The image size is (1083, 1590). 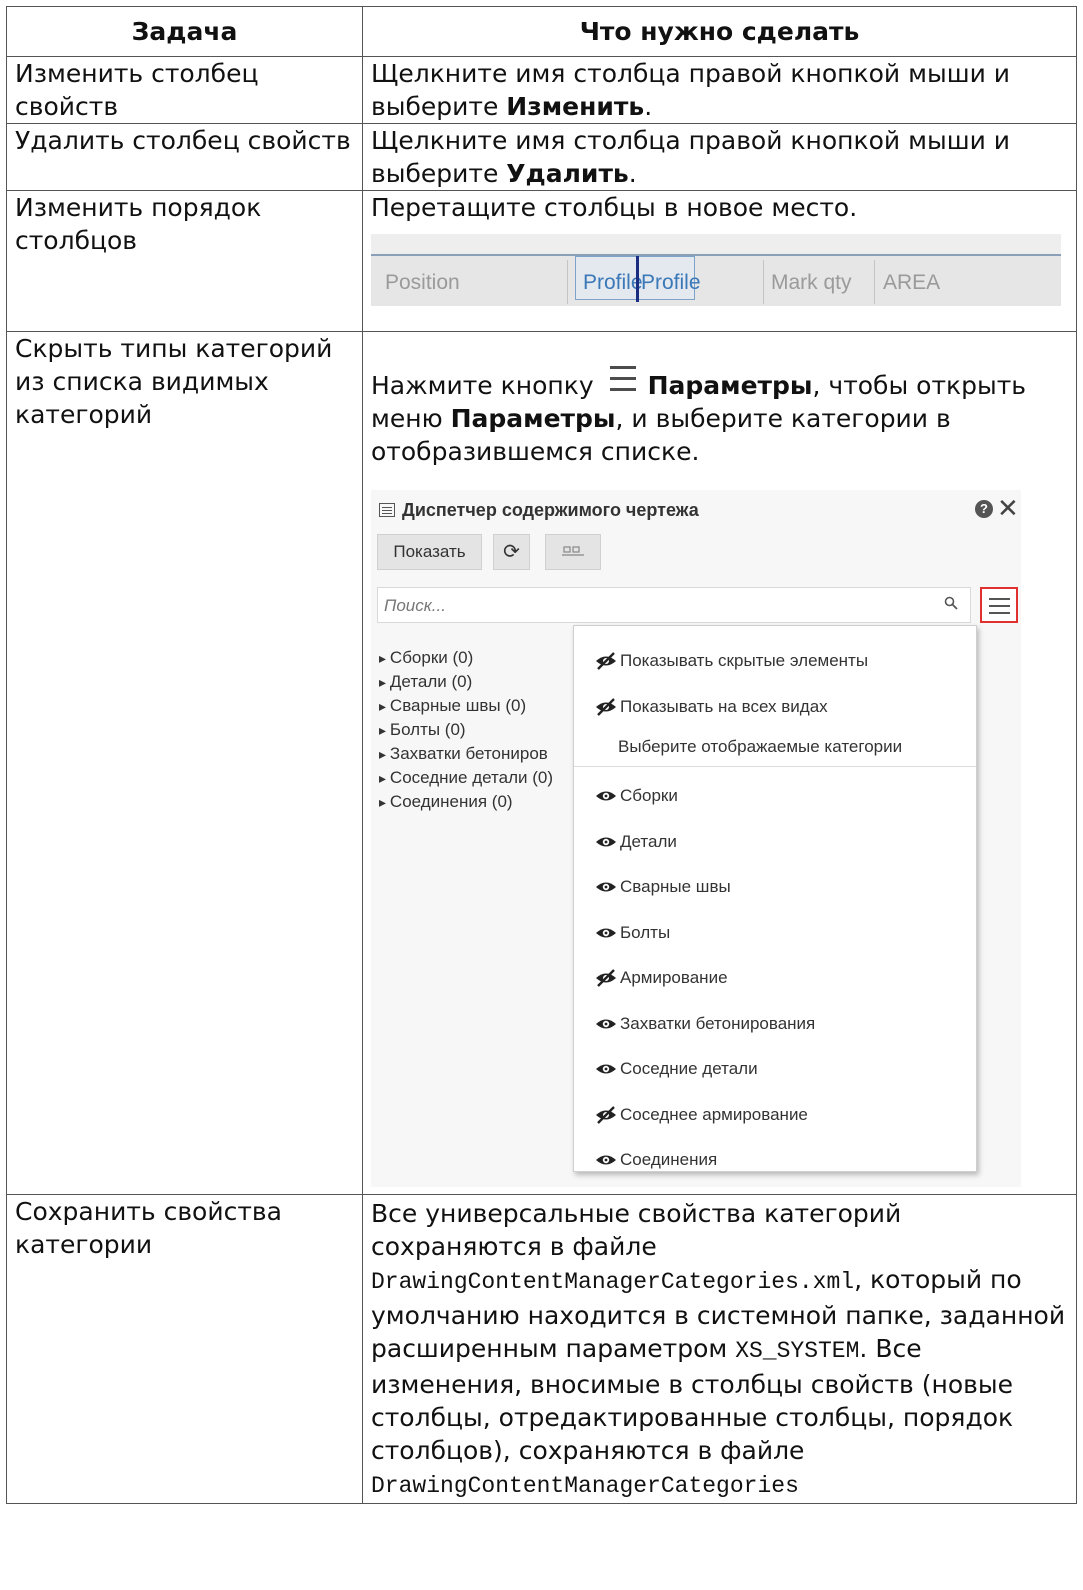 What do you see at coordinates (466, 708) in the screenshot?
I see `tree-item: Сварные швы (0)` at bounding box center [466, 708].